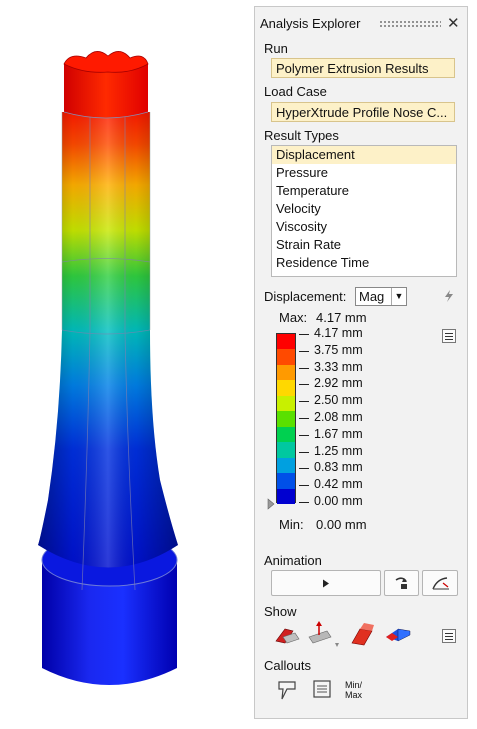  Describe the element at coordinates (354, 695) in the screenshot. I see `min-max-label-2: Max` at that location.